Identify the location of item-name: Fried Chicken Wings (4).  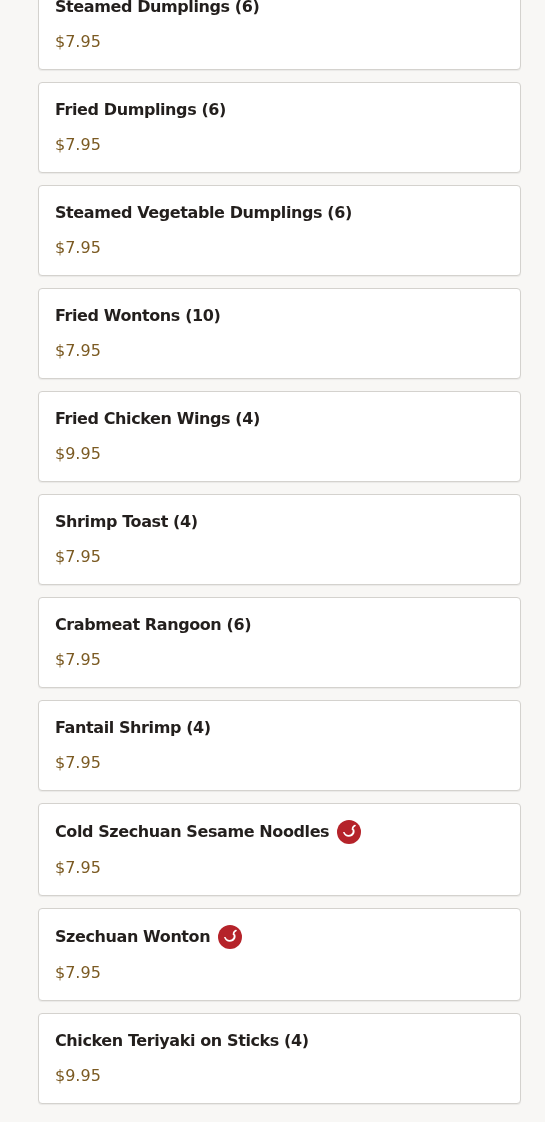
(157, 419).